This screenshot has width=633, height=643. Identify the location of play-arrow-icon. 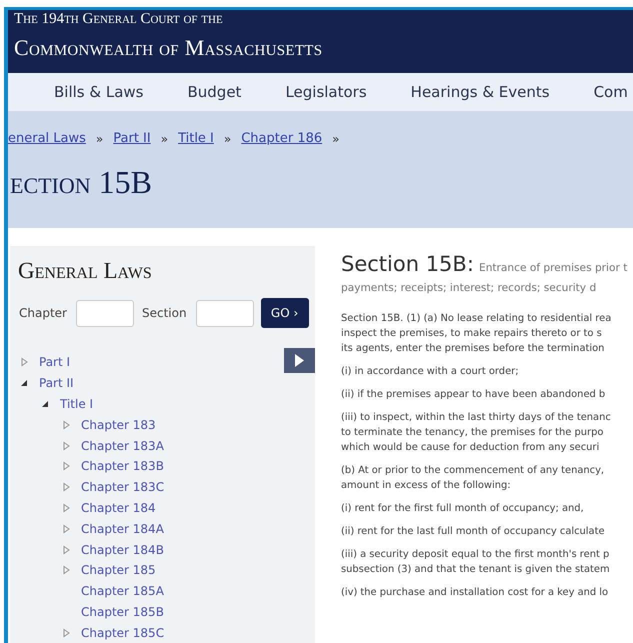
(299, 360).